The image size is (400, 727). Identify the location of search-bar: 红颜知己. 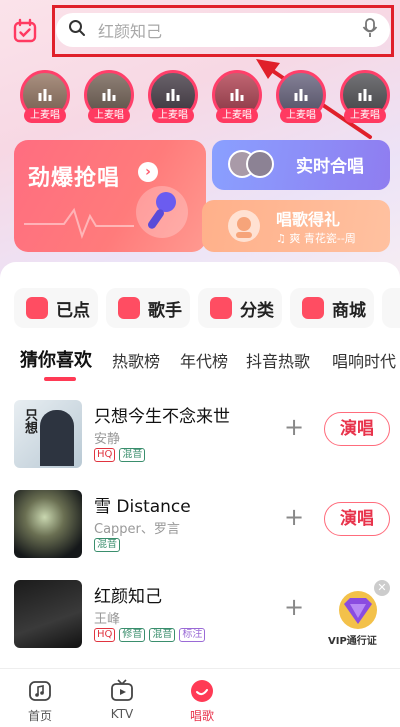
(223, 30).